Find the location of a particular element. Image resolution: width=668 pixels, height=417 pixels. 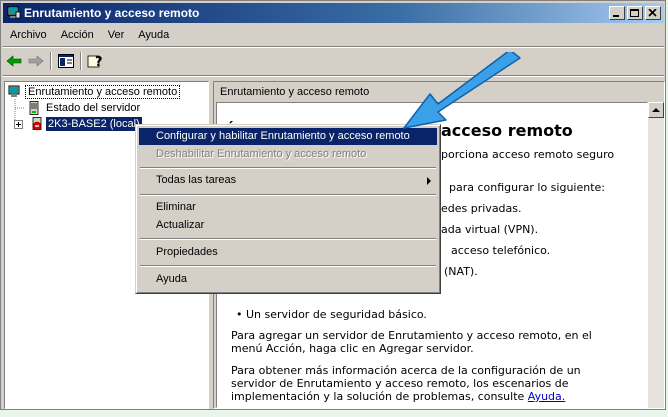

text-line: para configurar lo siguiente: is located at coordinates (527, 187).